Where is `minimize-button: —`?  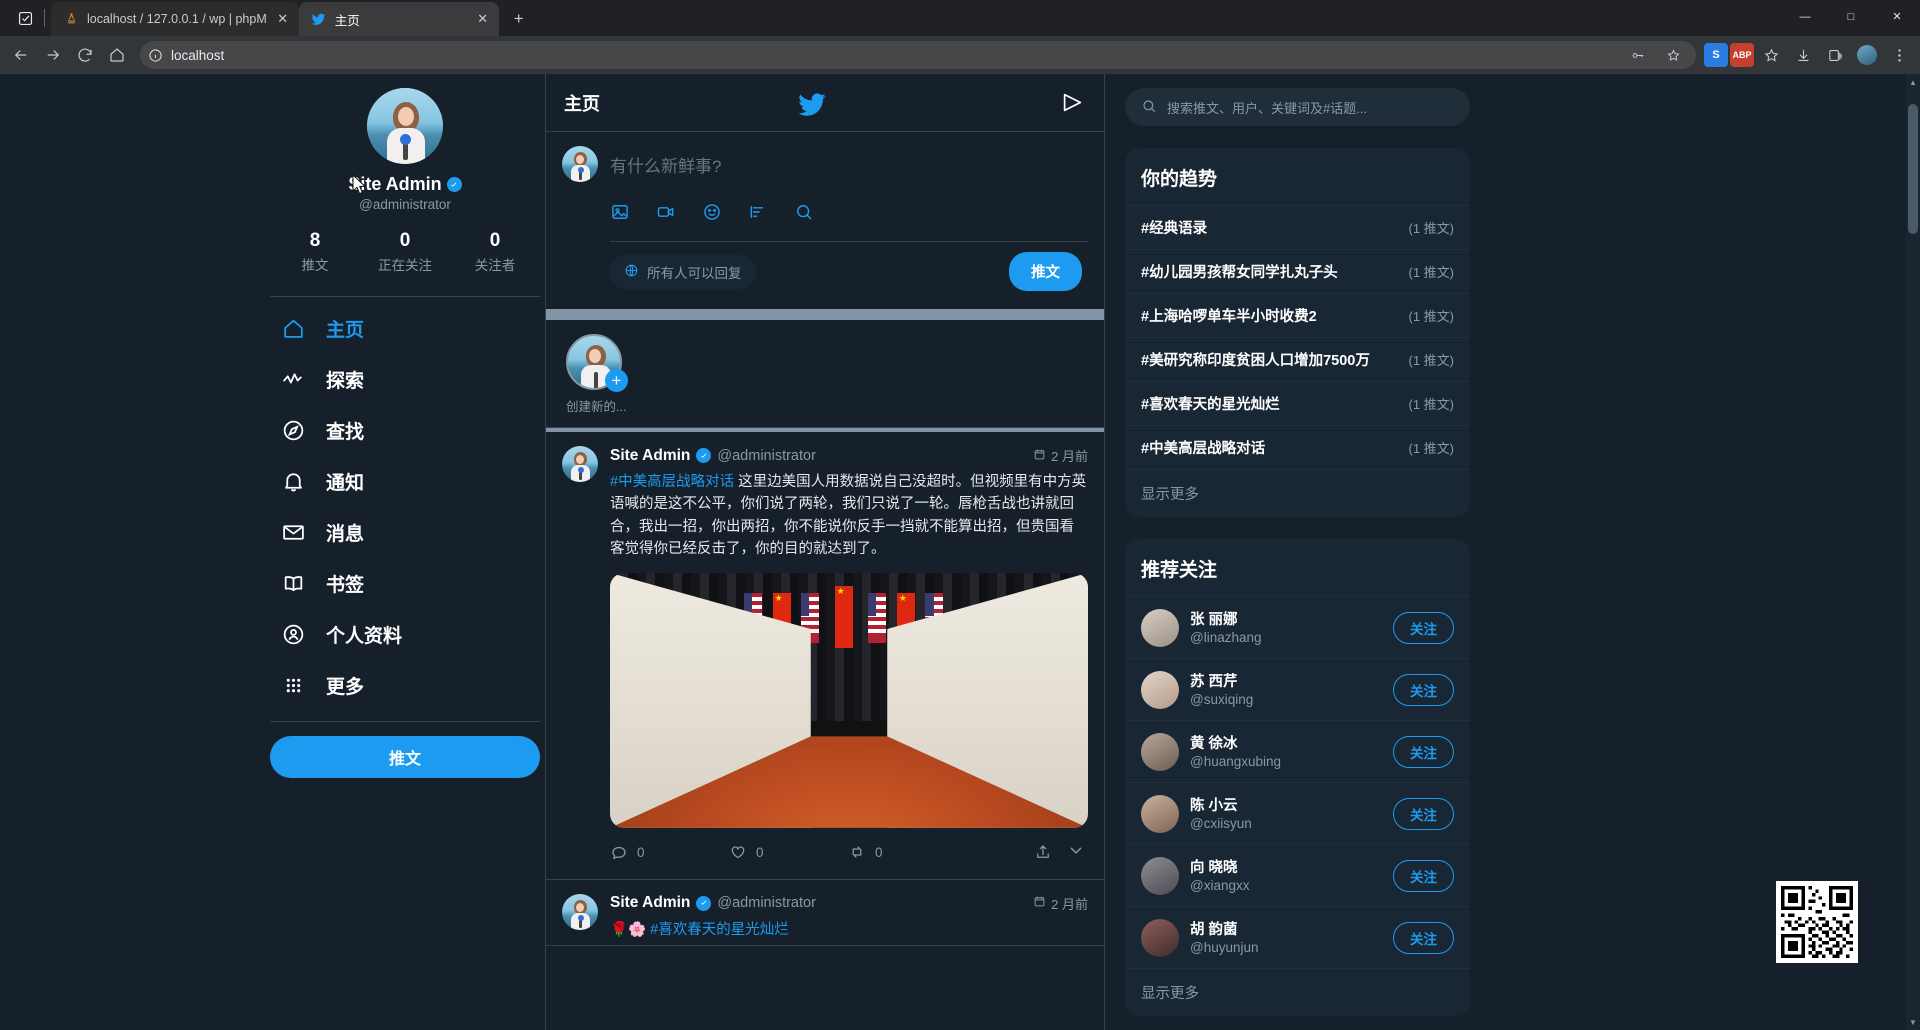
minimize-button: — is located at coordinates (1805, 16).